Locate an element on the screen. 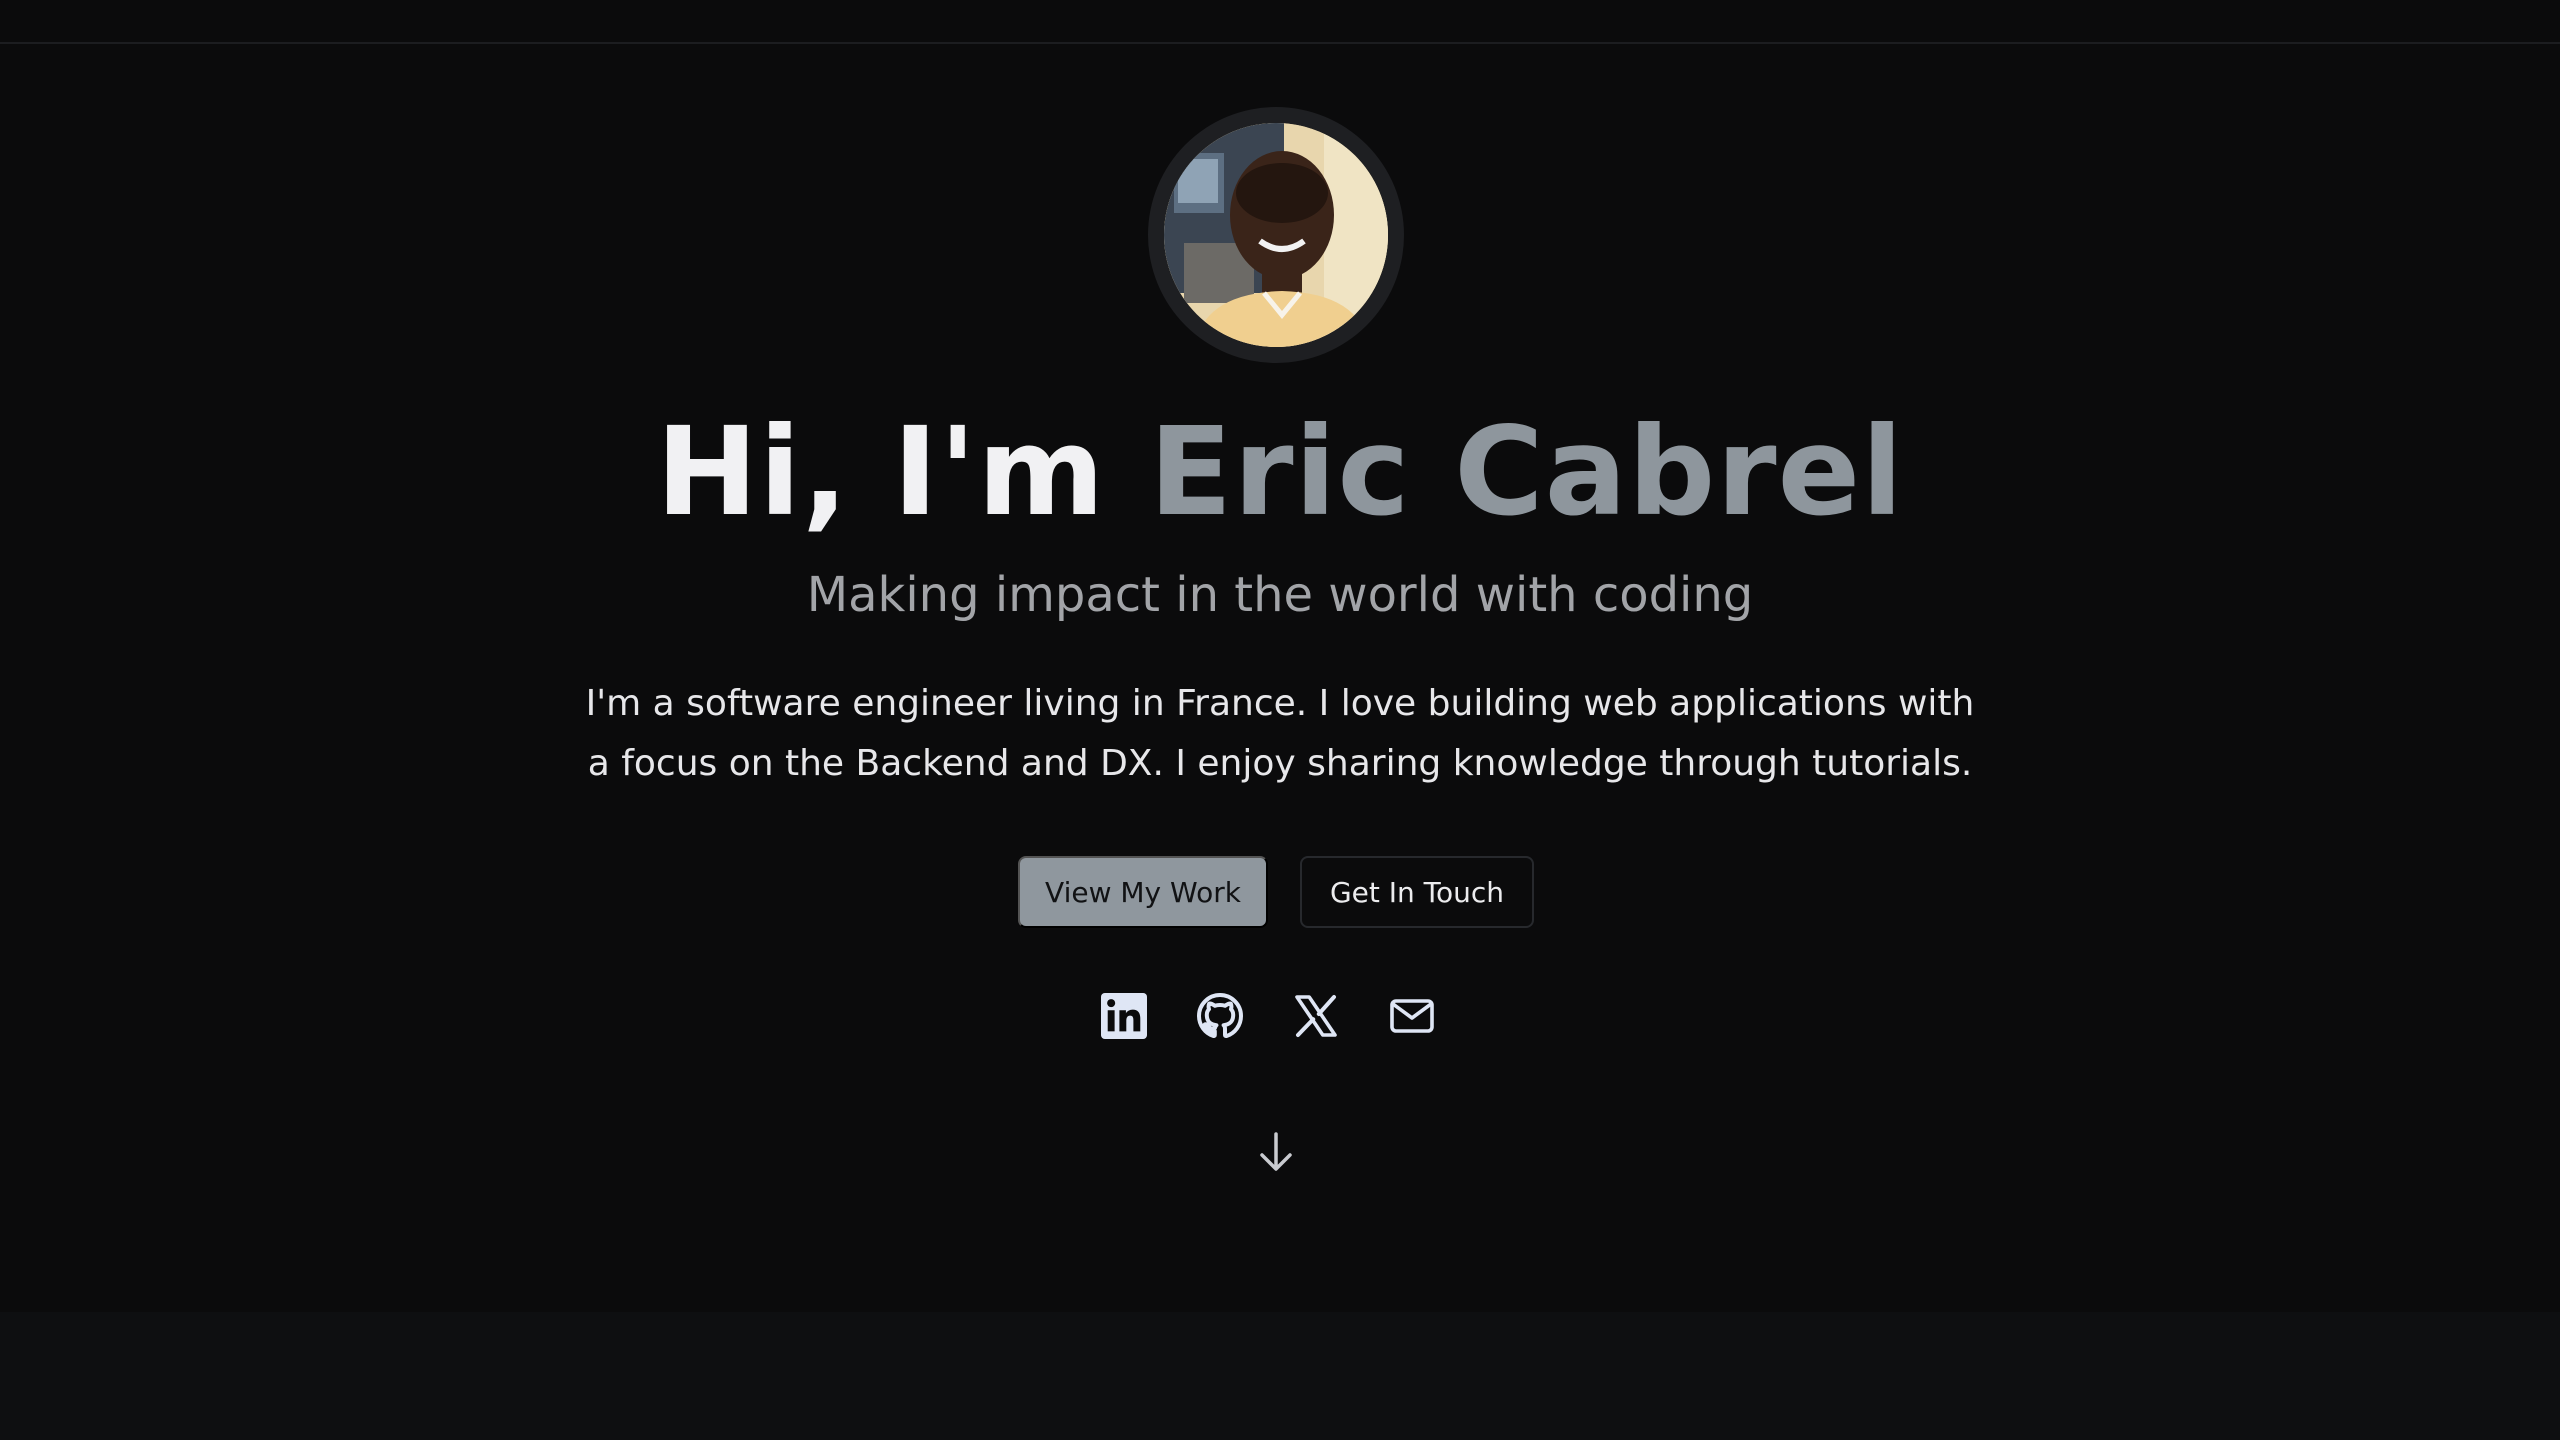 The height and width of the screenshot is (1440, 2560). github-icon is located at coordinates (1220, 1016).